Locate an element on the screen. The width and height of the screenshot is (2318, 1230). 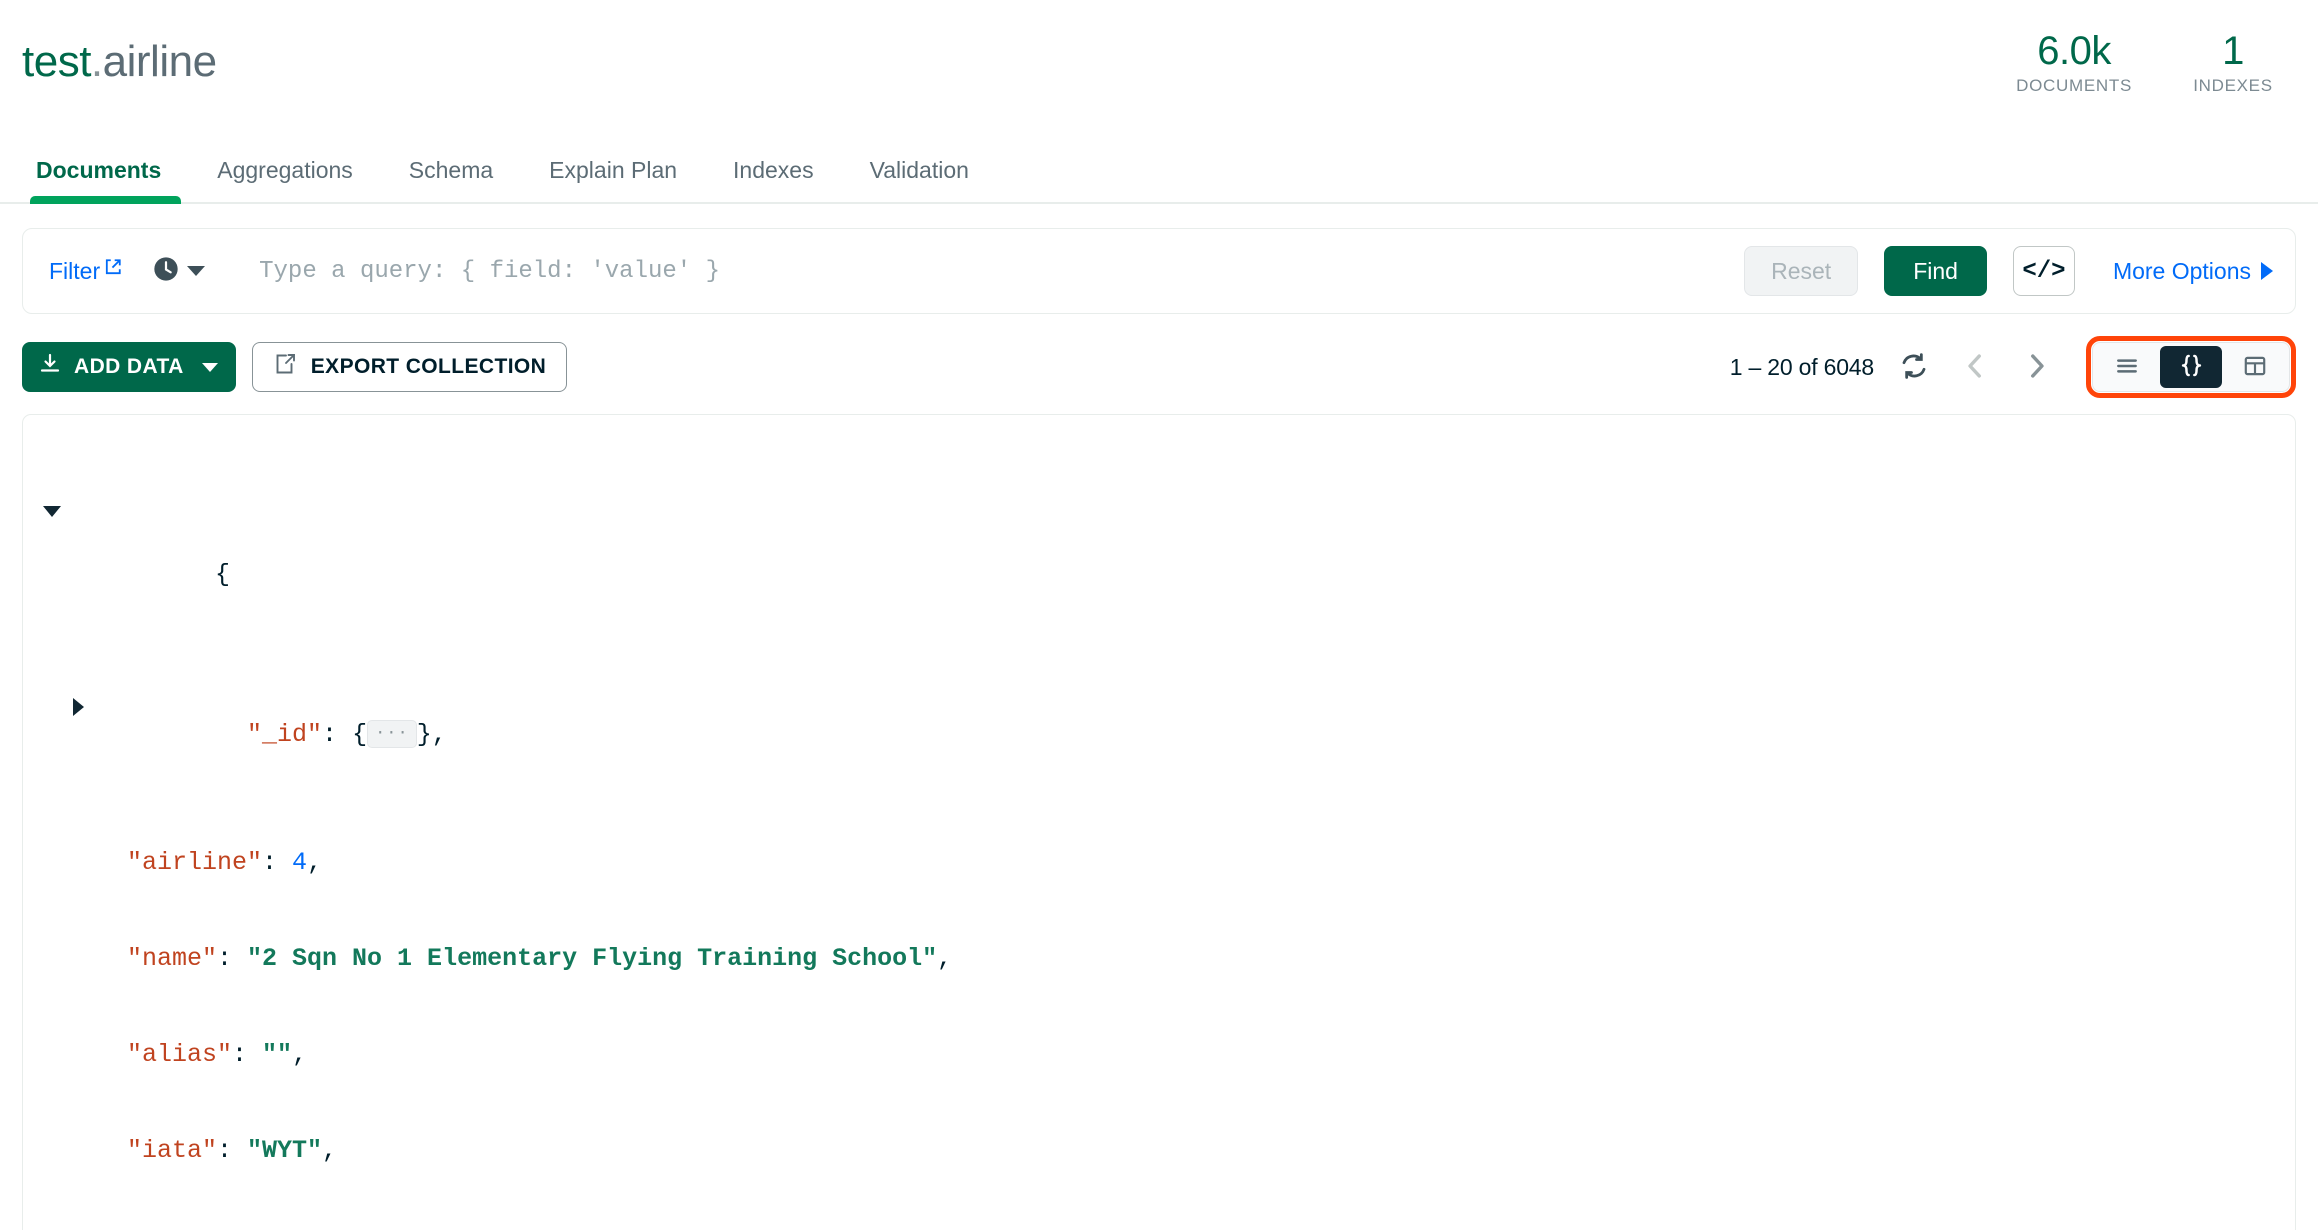
collapse-document-toggle is located at coordinates (52, 511).